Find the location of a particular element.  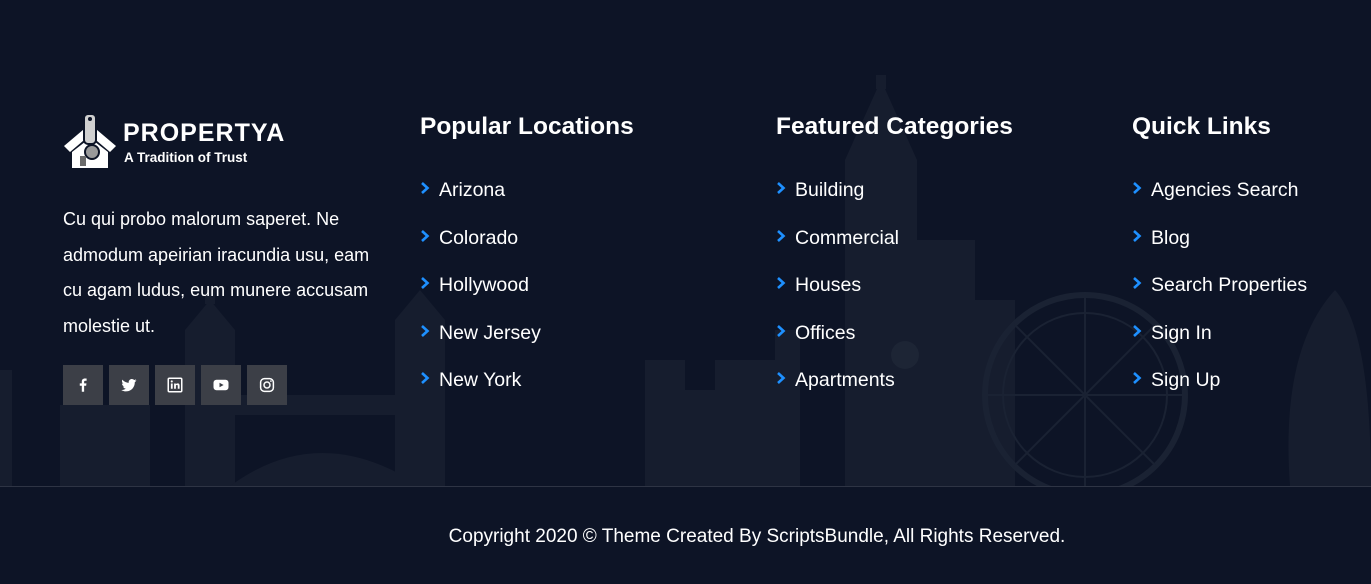

list-item: Sign In is located at coordinates (1219, 343).